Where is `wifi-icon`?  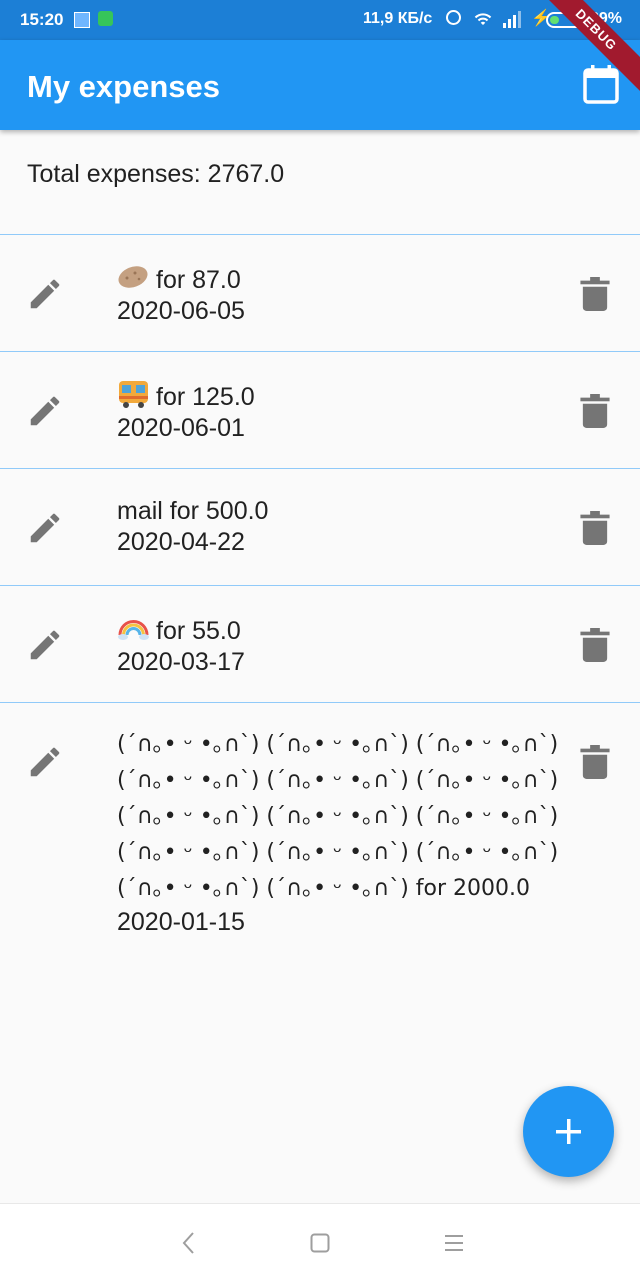
wifi-icon is located at coordinates (483, 19).